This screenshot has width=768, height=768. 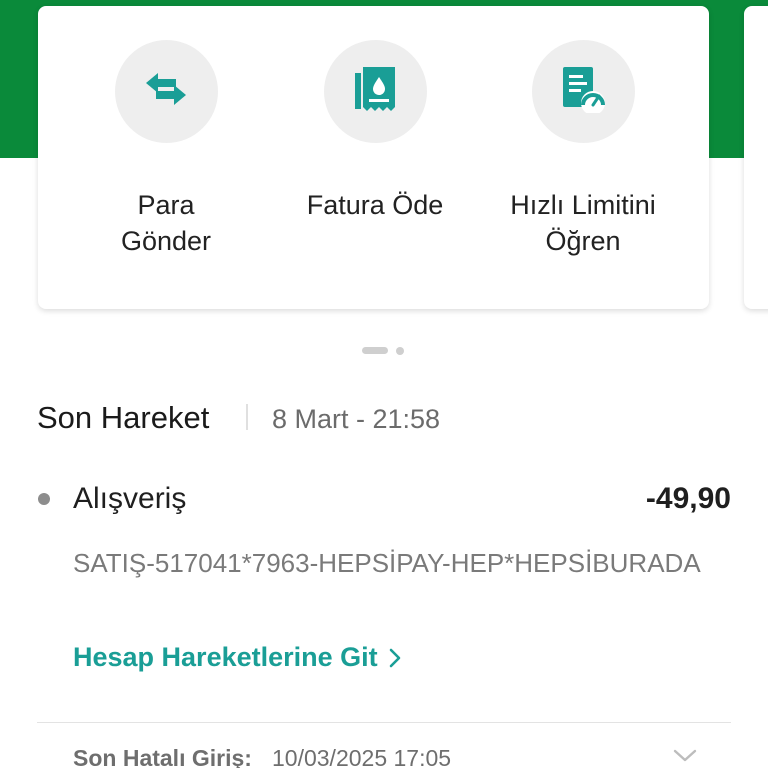 What do you see at coordinates (356, 419) in the screenshot?
I see `last-transaction-date: 8 Mart - 21:58` at bounding box center [356, 419].